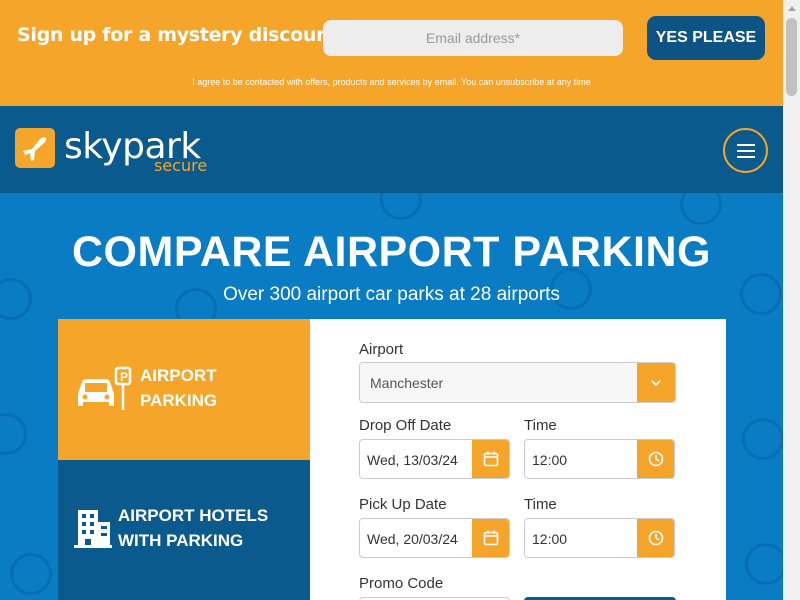 The image size is (800, 600). Describe the element at coordinates (706, 38) in the screenshot. I see `yes-please-button: YES PLEASE` at that location.